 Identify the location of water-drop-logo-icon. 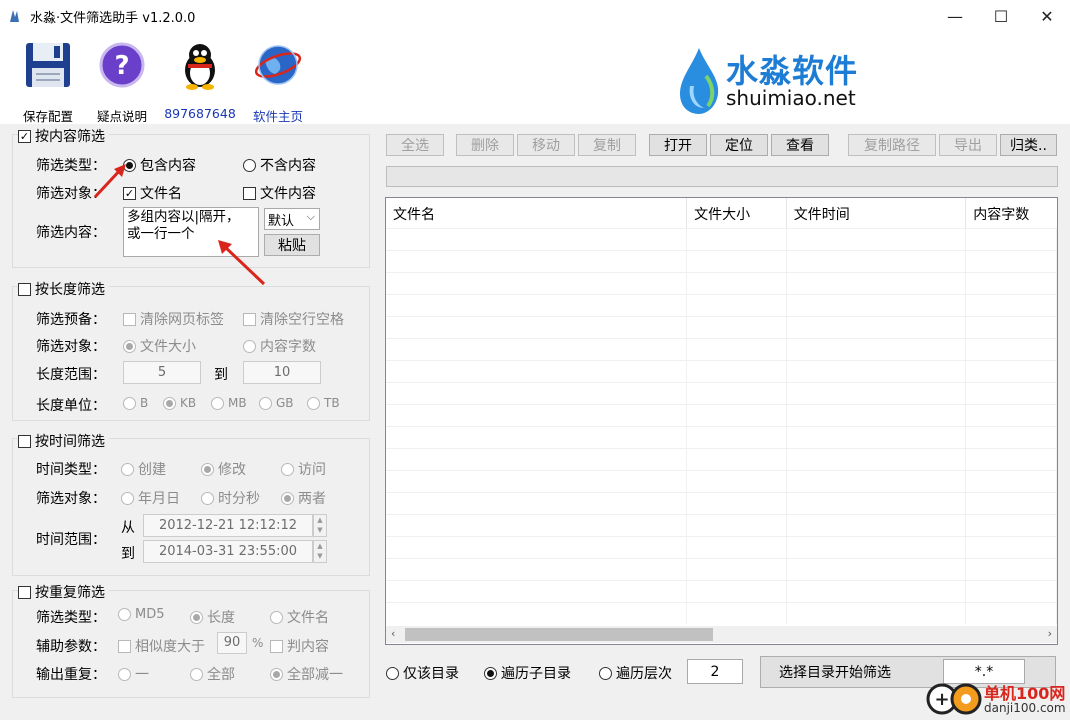
(699, 81).